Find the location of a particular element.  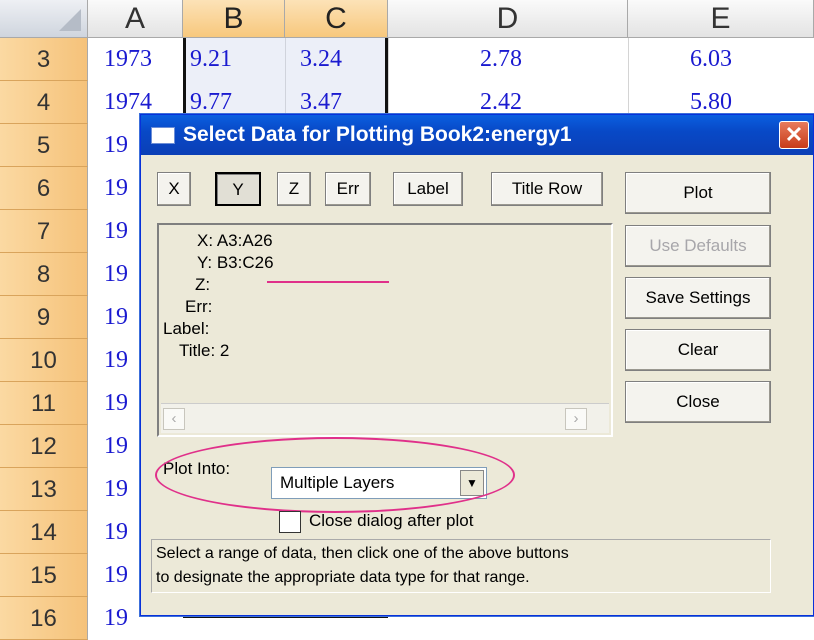

title-row-button: Title Row is located at coordinates (547, 189).